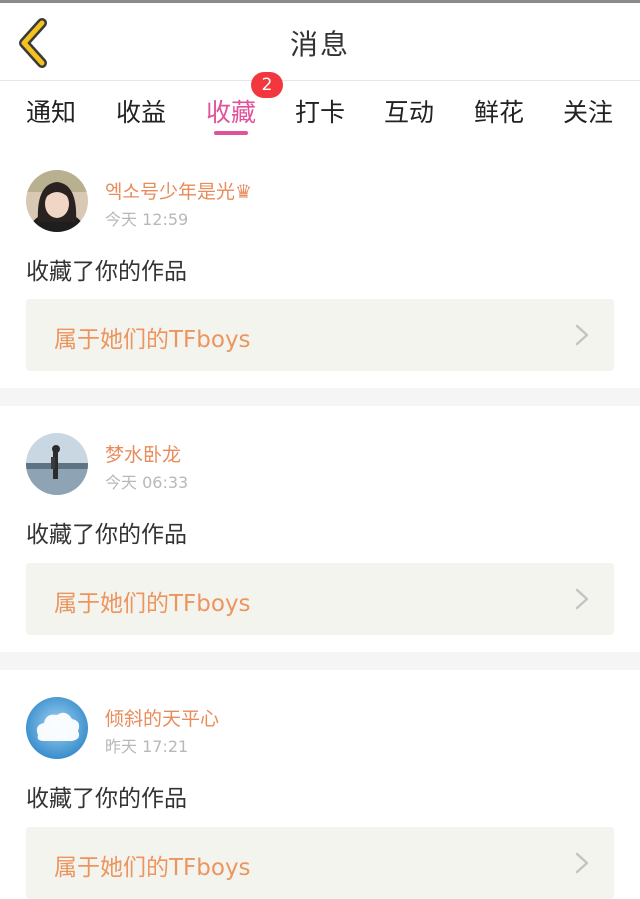  I want to click on username: 梦水卧龙, so click(143, 453).